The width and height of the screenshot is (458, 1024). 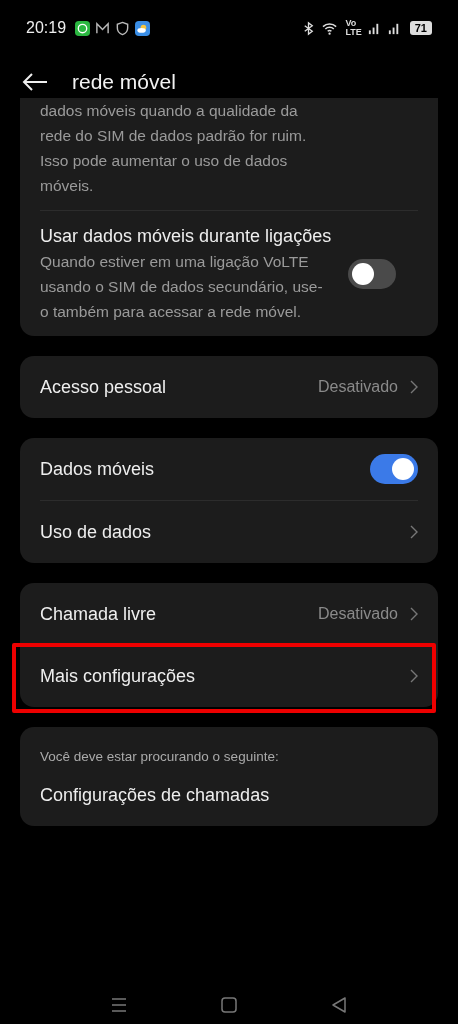 I want to click on setting-label: Dados móveis, so click(x=98, y=469).